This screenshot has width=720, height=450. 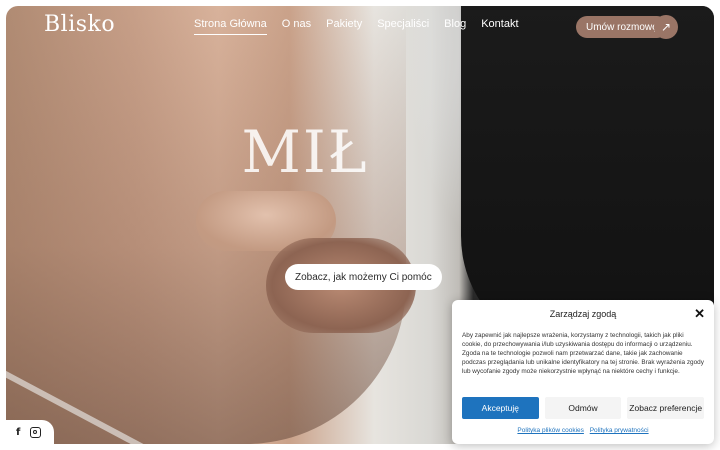 I want to click on nav-item-specialists: Specjaliści, so click(x=403, y=26).